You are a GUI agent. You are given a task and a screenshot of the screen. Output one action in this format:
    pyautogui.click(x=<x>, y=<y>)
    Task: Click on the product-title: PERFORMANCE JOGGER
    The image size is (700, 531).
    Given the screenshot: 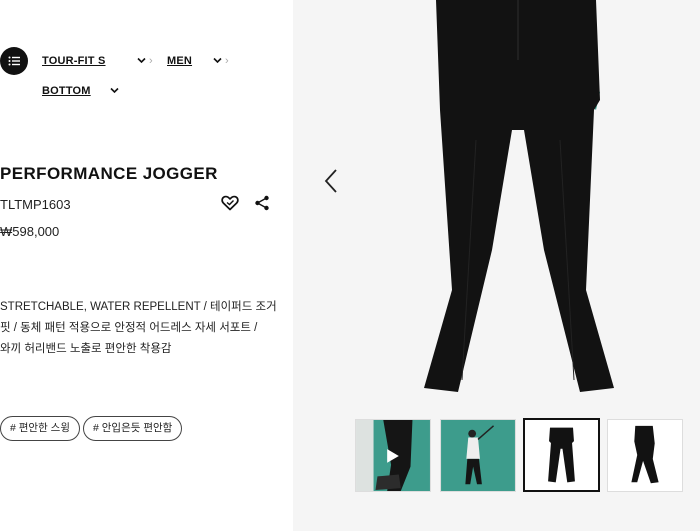 What is the action you would take?
    pyautogui.click(x=109, y=173)
    